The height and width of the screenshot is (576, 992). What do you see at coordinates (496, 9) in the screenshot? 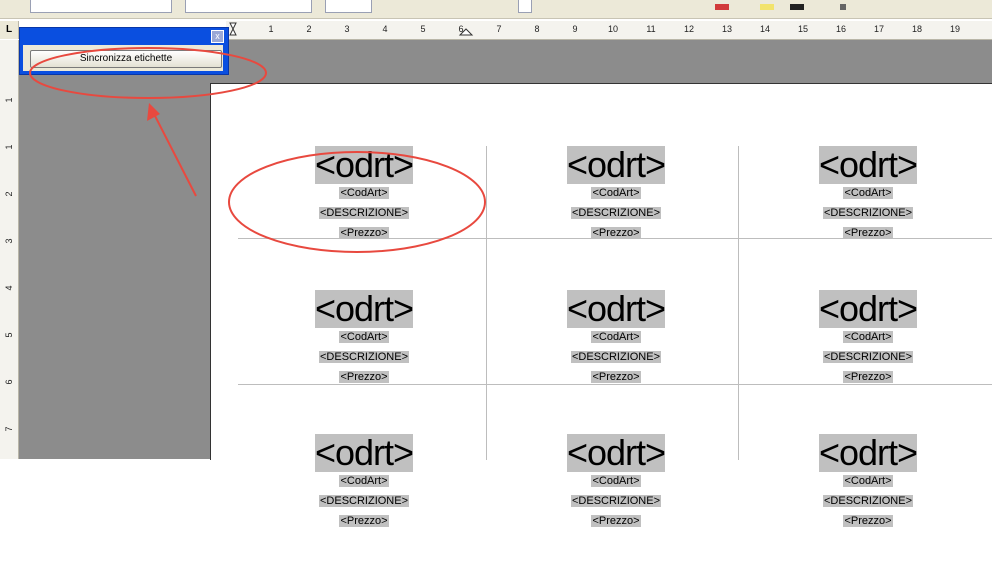
I see `top-toolbar` at bounding box center [496, 9].